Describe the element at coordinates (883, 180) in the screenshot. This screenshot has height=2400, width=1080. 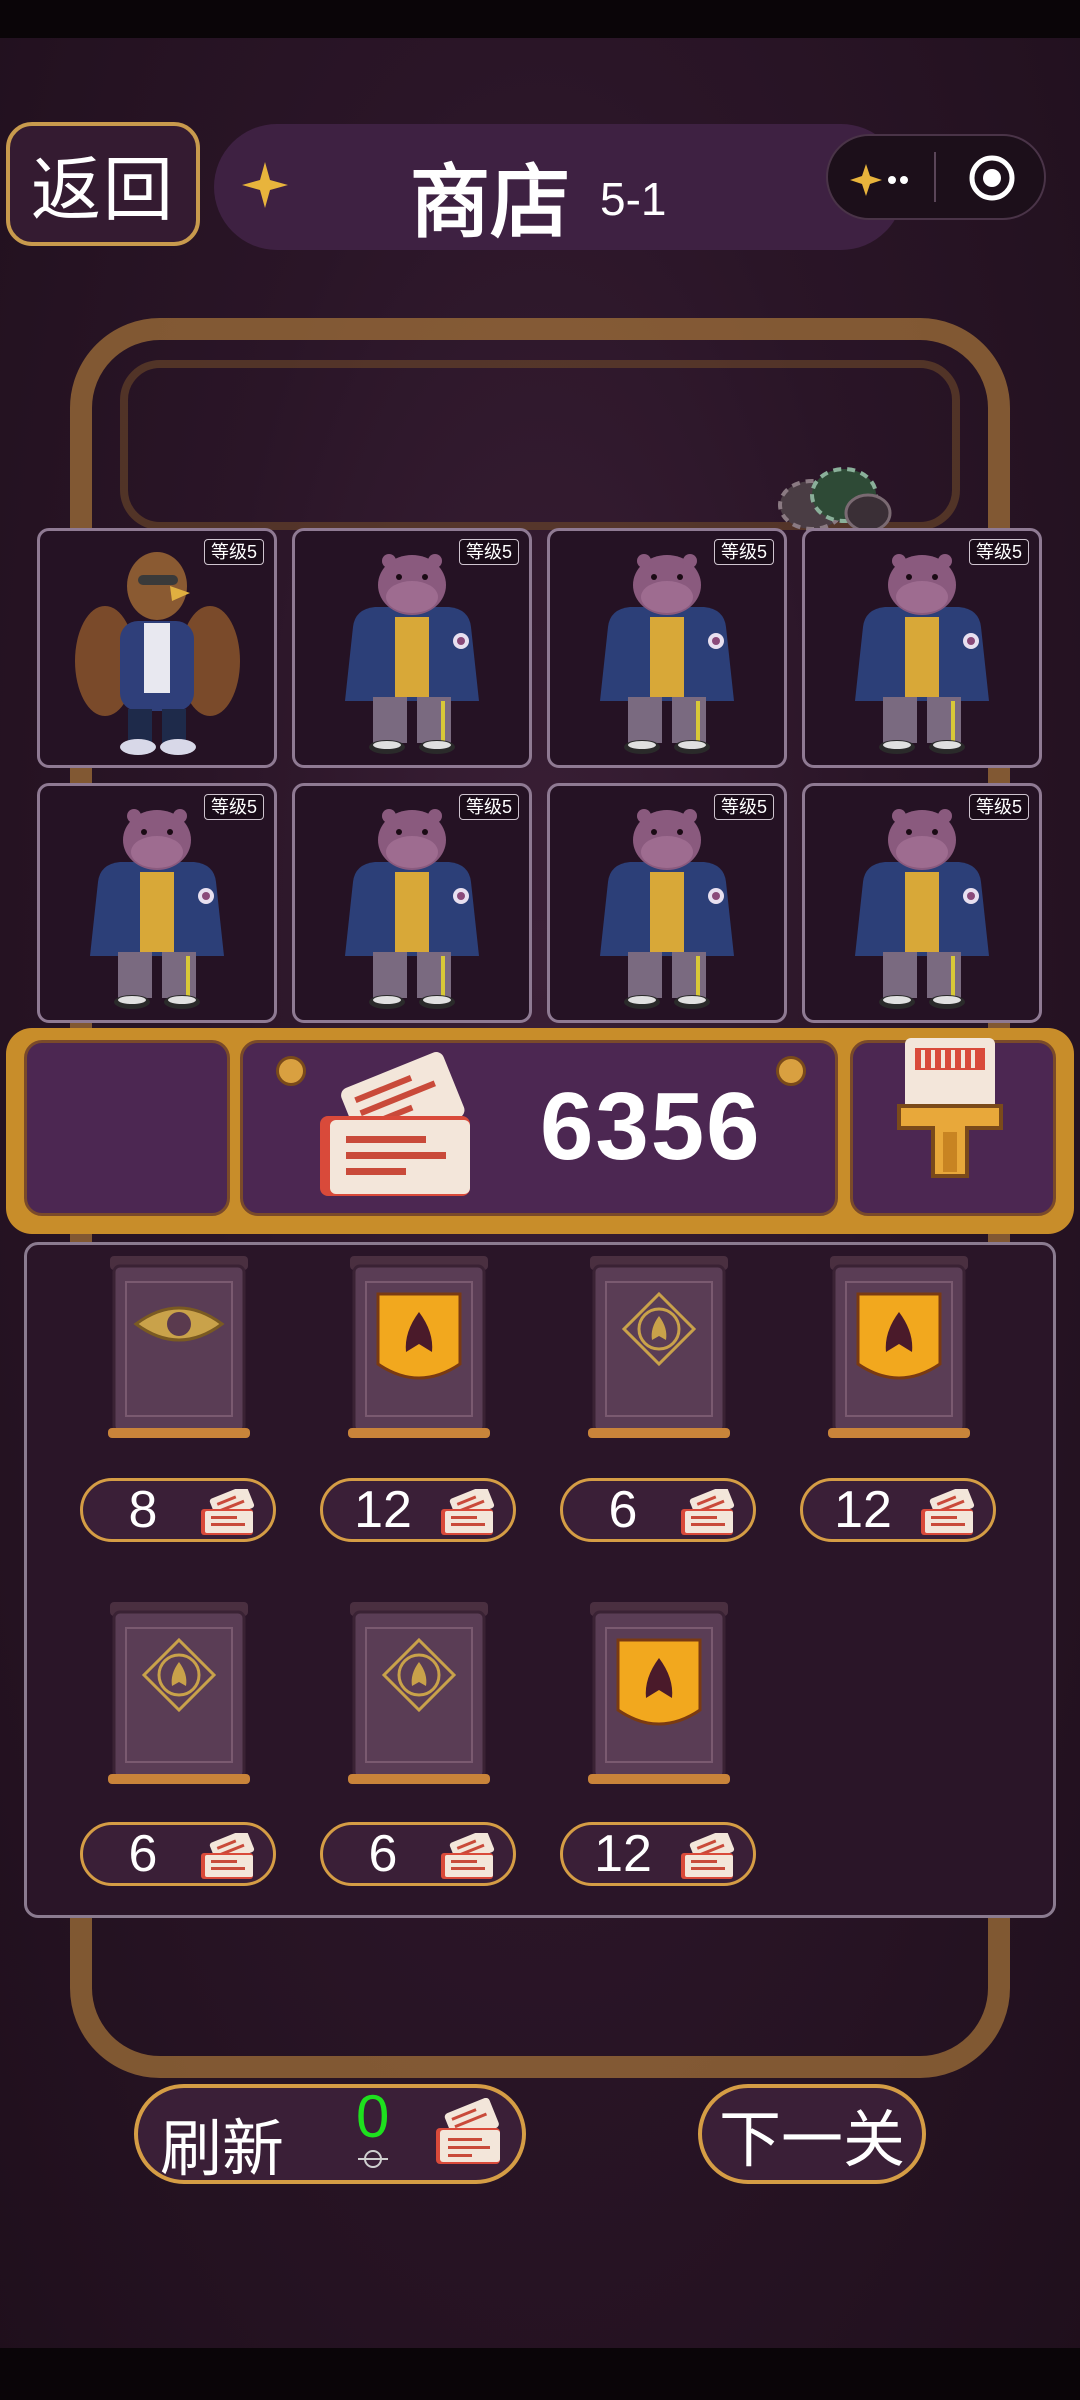
I see `more-options-icon` at that location.